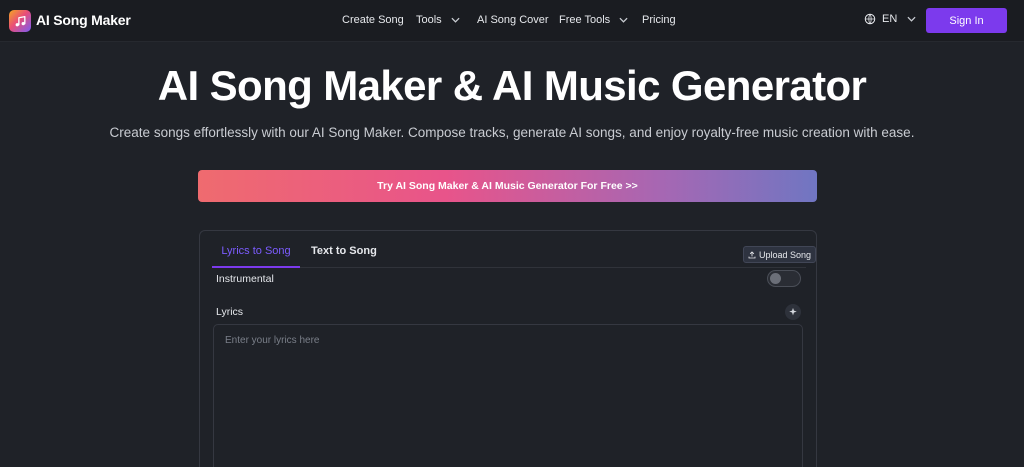 This screenshot has height=467, width=1024. I want to click on nav-free-tools-label: Free Tools, so click(585, 20).